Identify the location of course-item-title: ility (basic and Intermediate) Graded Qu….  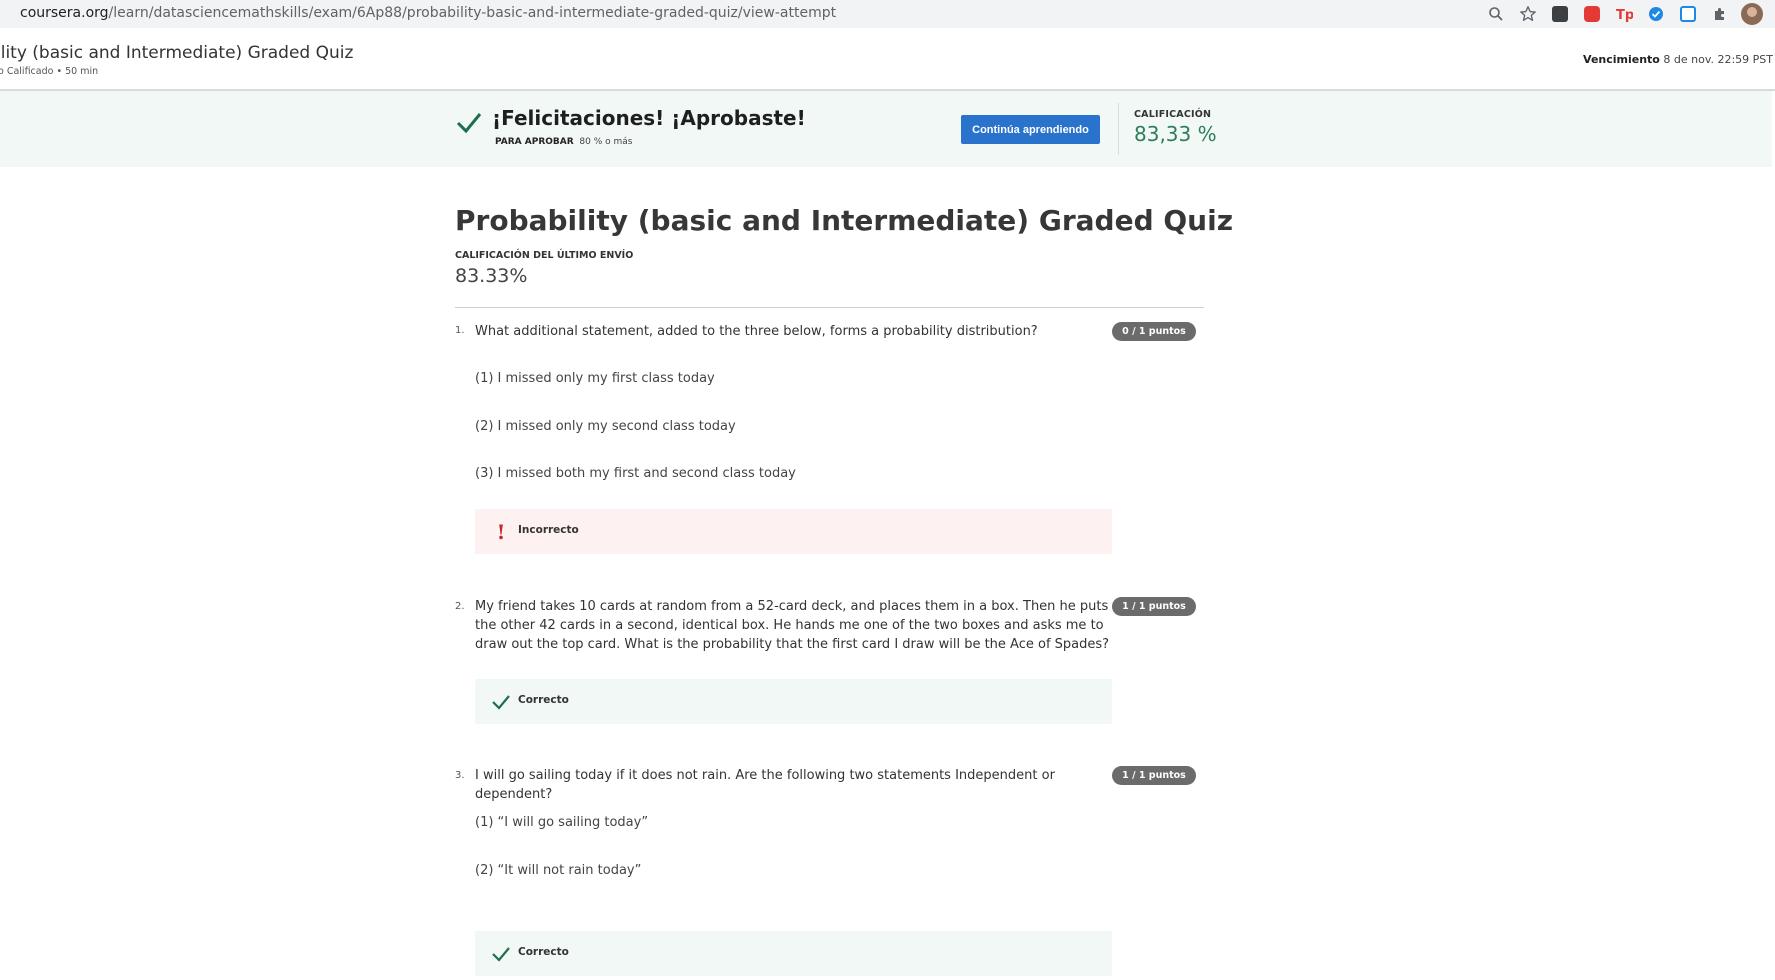
(177, 53).